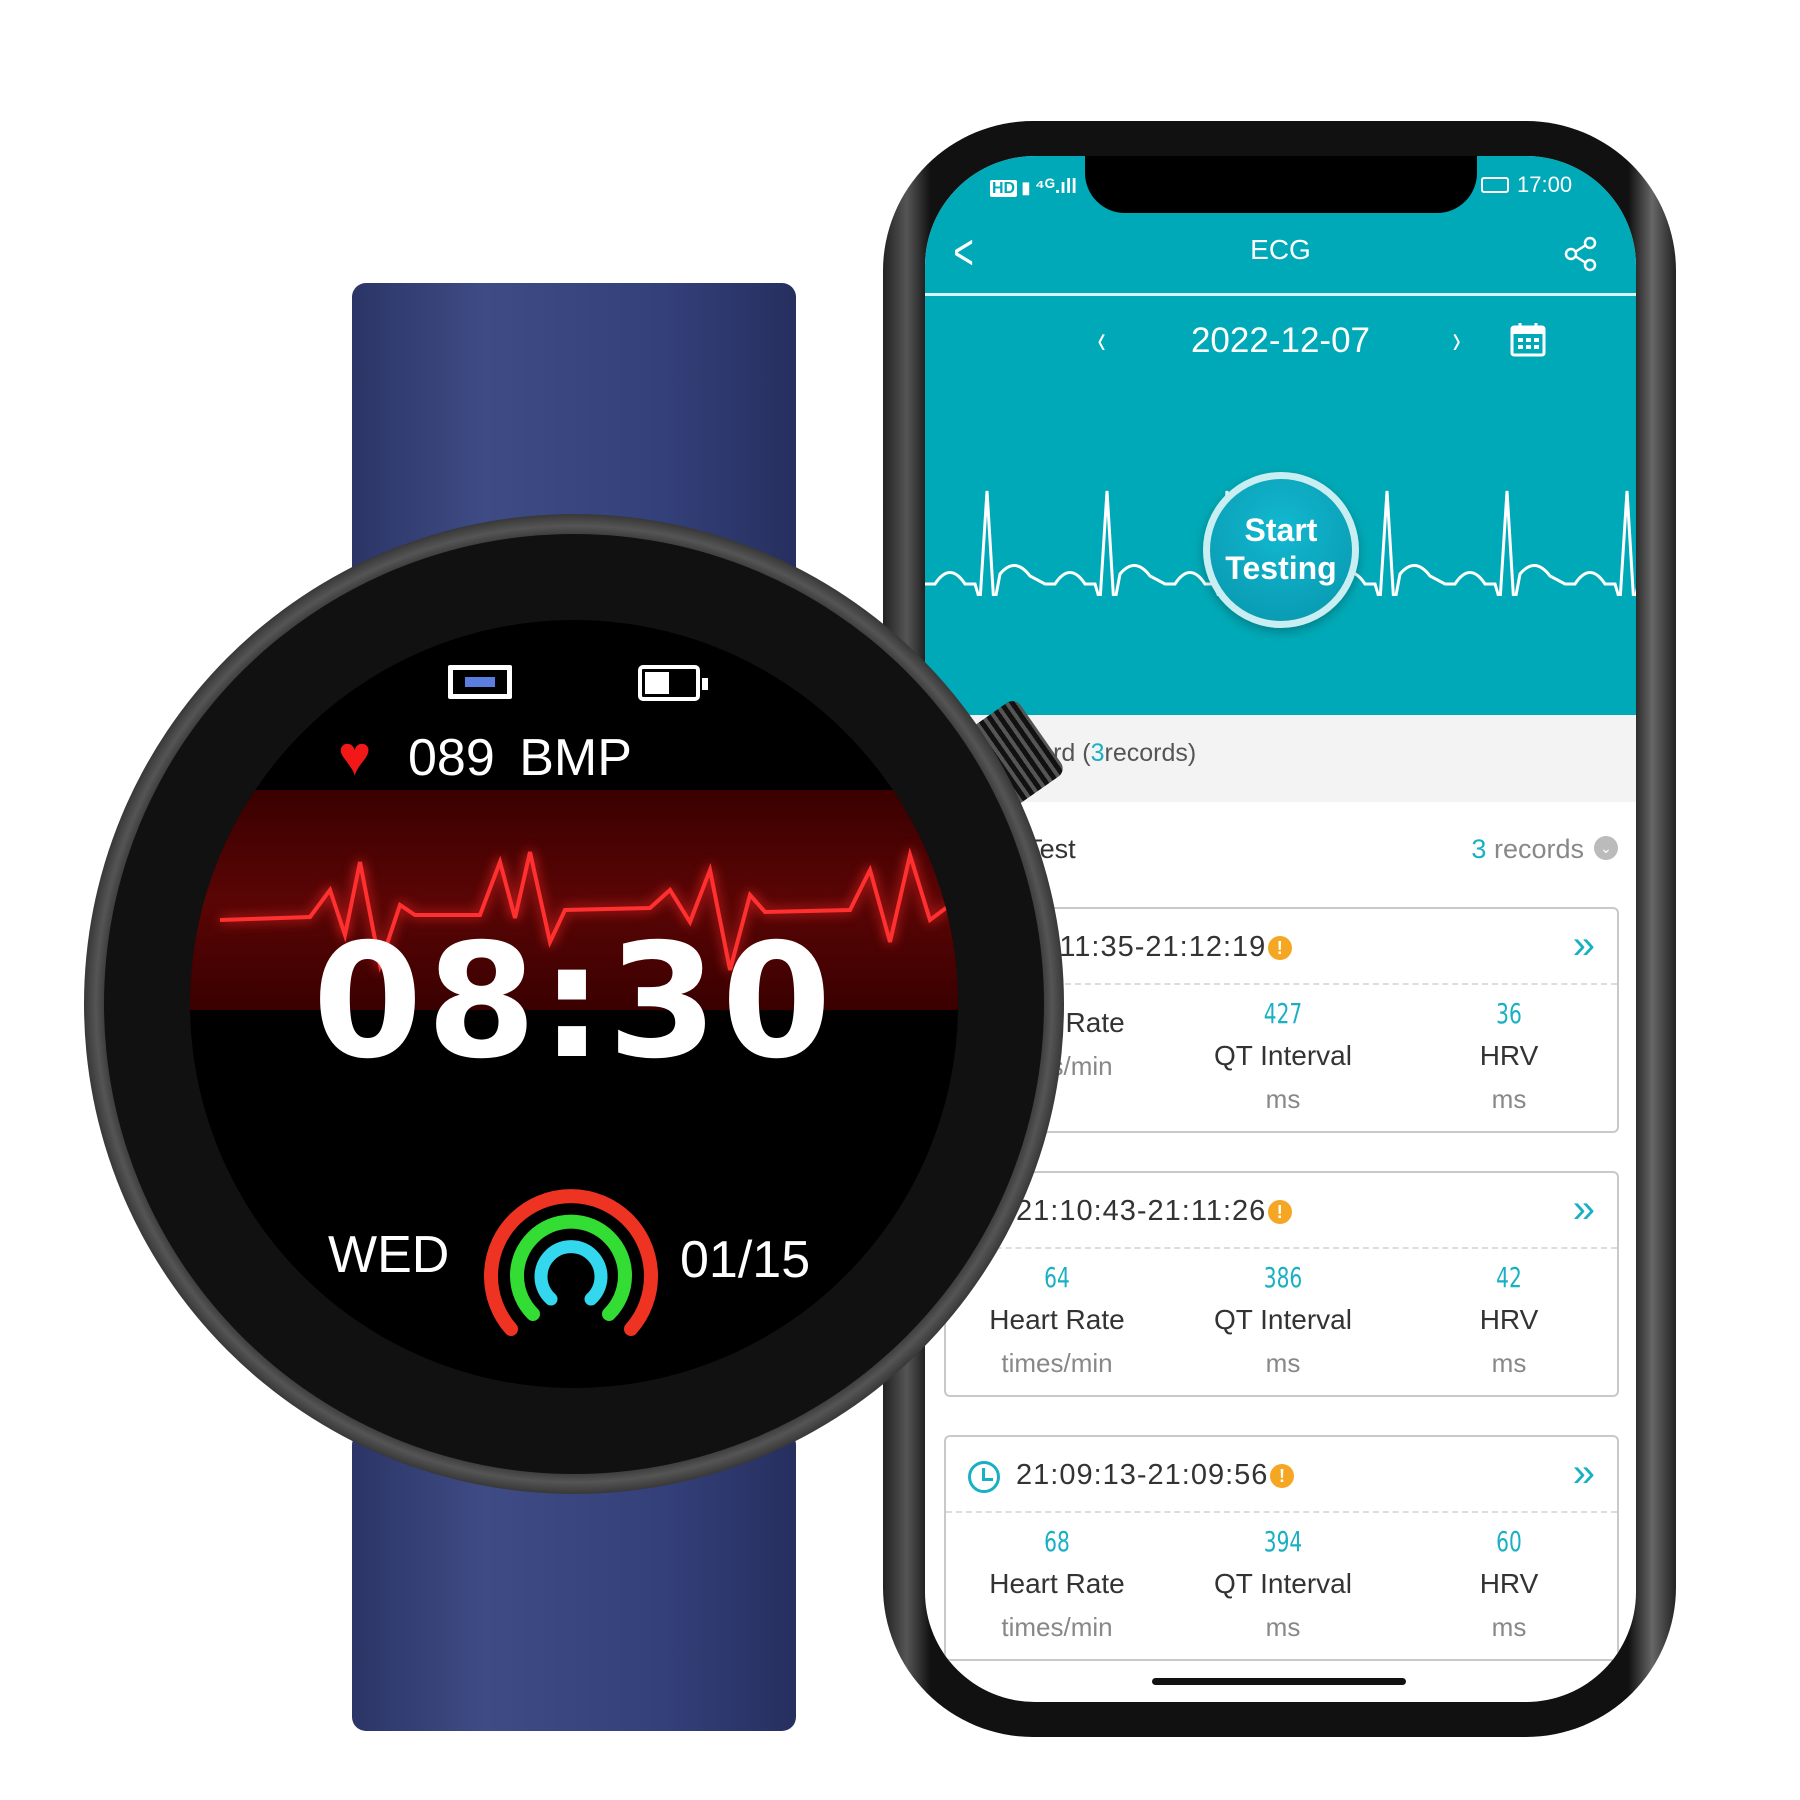 This screenshot has width=1800, height=1800. What do you see at coordinates (1154, 1211) in the screenshot?
I see `record-time: 21:10:43-21:11:26!` at bounding box center [1154, 1211].